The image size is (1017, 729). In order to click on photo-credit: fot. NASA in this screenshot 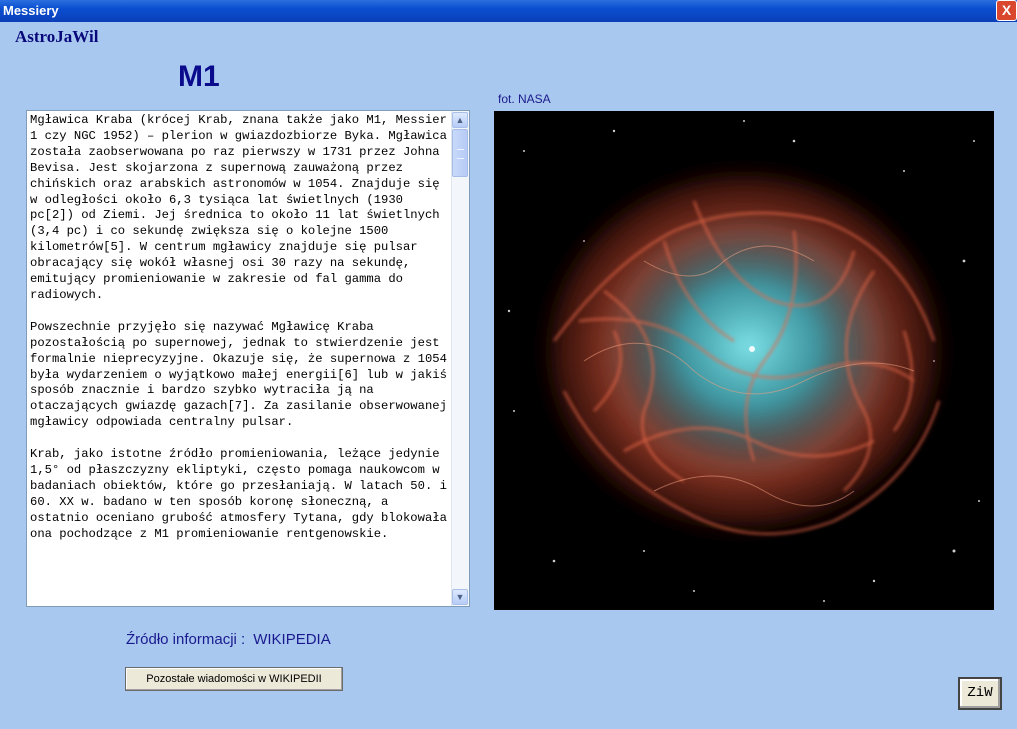, I will do `click(524, 99)`.